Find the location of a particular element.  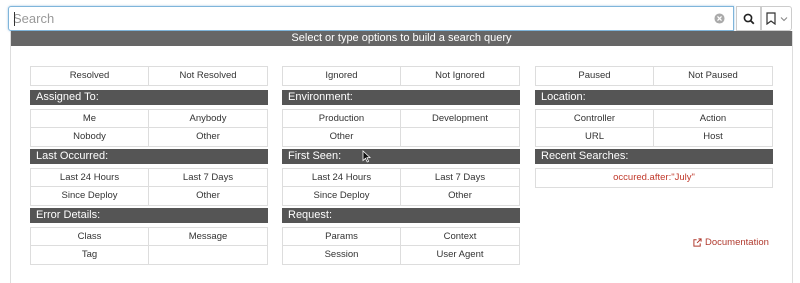

option-not-ignored: Not Ignored is located at coordinates (460, 76).